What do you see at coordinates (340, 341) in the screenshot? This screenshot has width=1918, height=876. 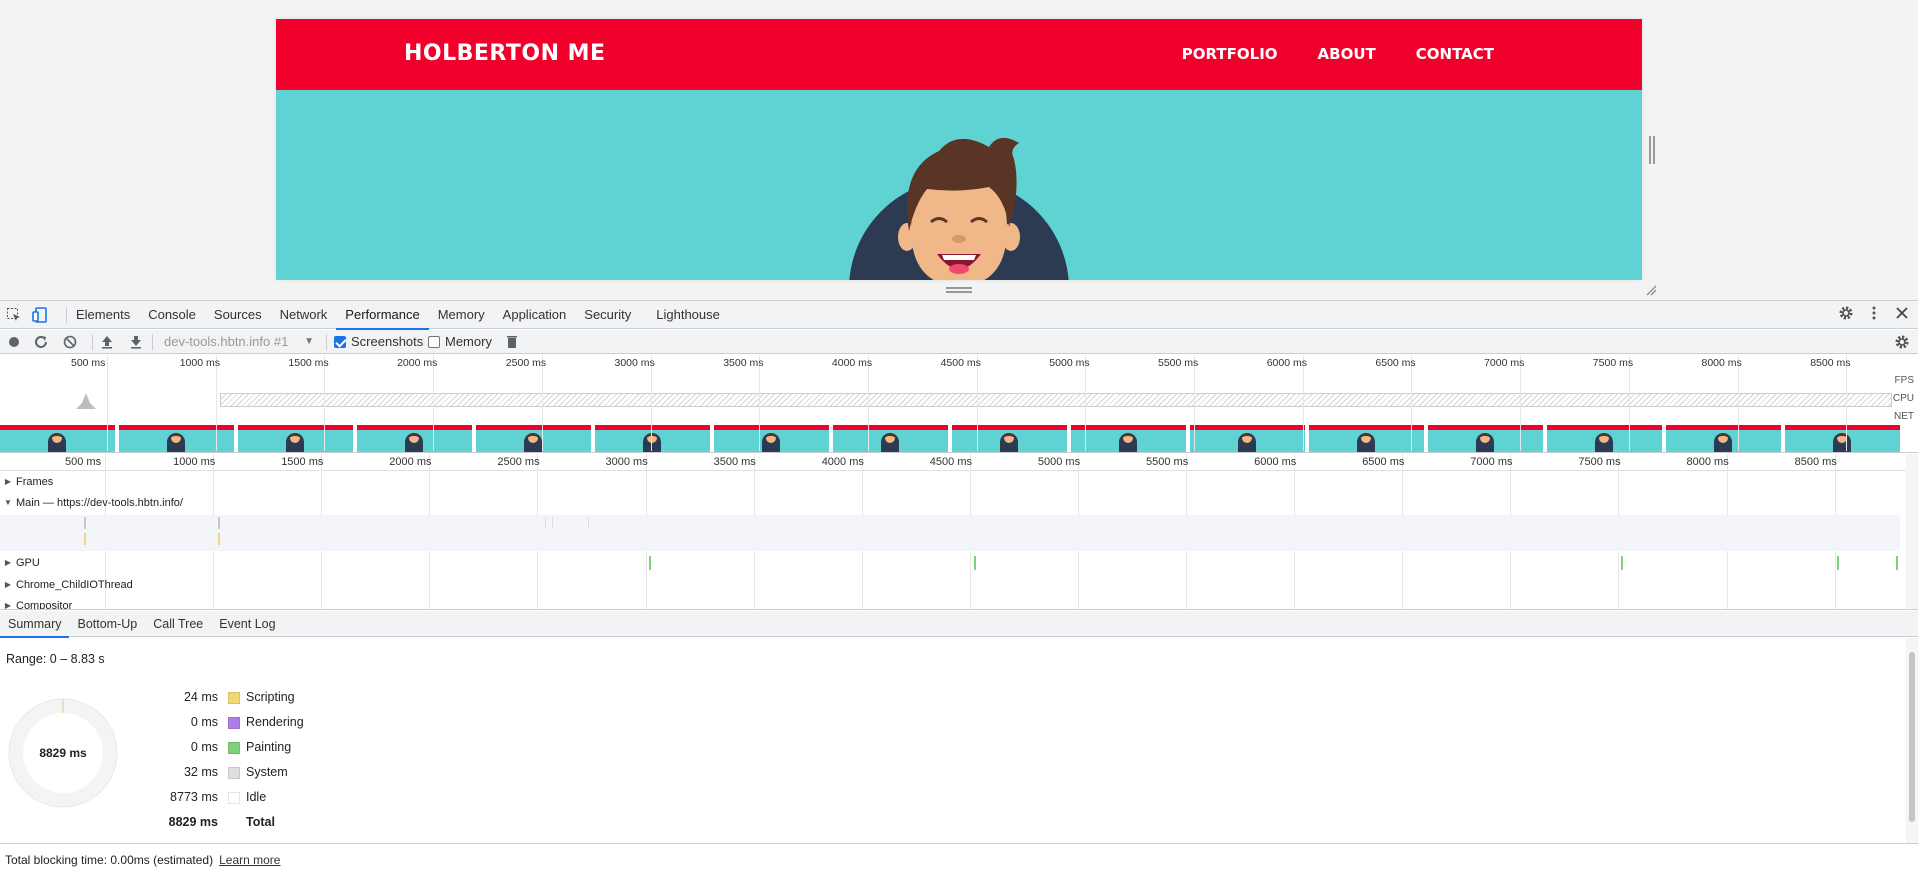 I see `screenshots-checkbox-box` at bounding box center [340, 341].